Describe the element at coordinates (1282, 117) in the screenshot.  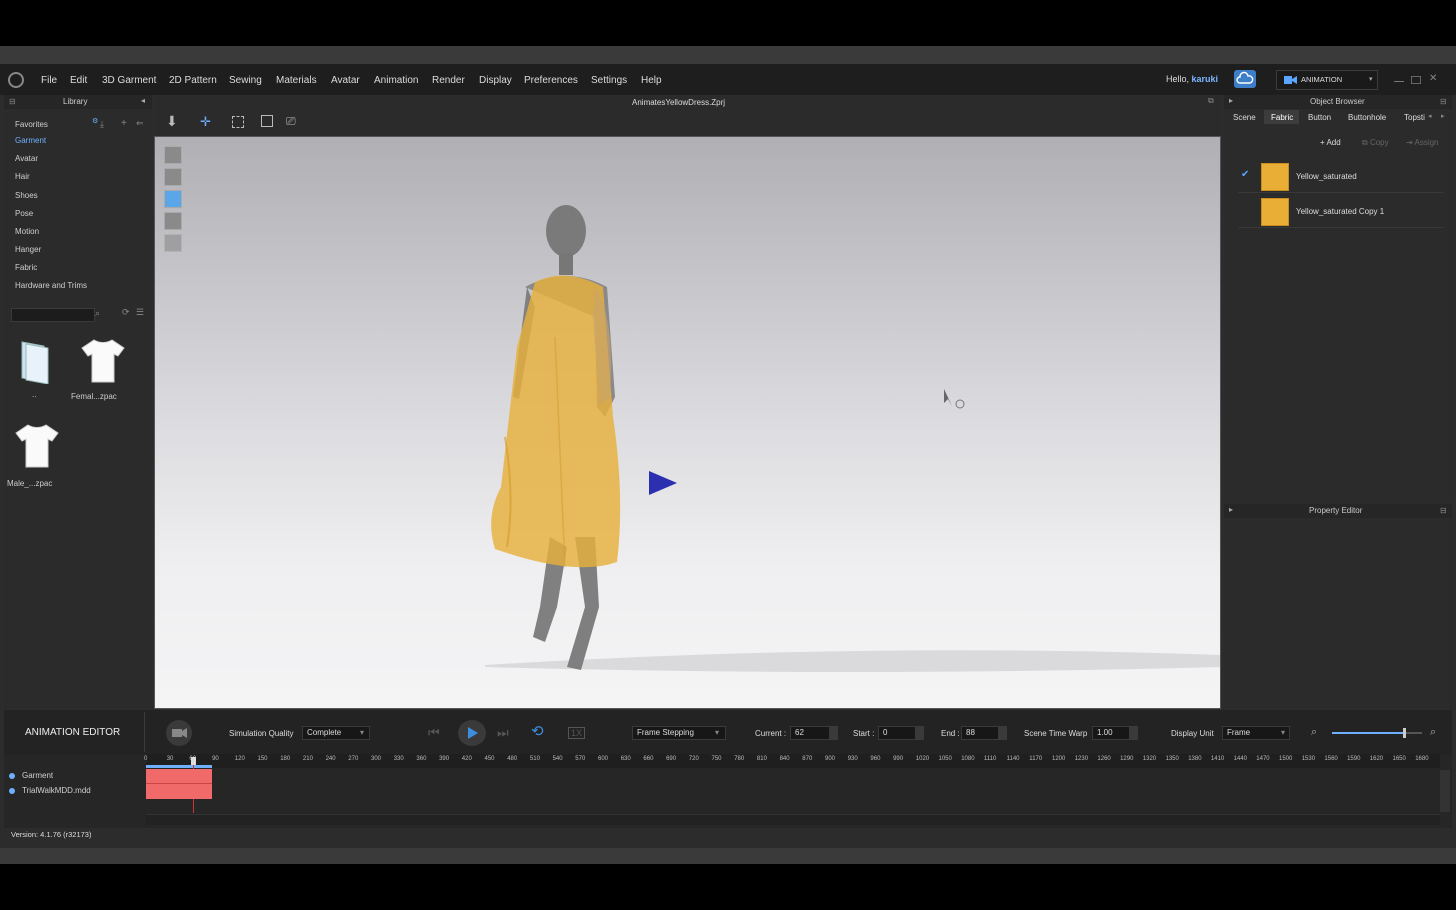
I see `tab-fabric: Fabric` at that location.